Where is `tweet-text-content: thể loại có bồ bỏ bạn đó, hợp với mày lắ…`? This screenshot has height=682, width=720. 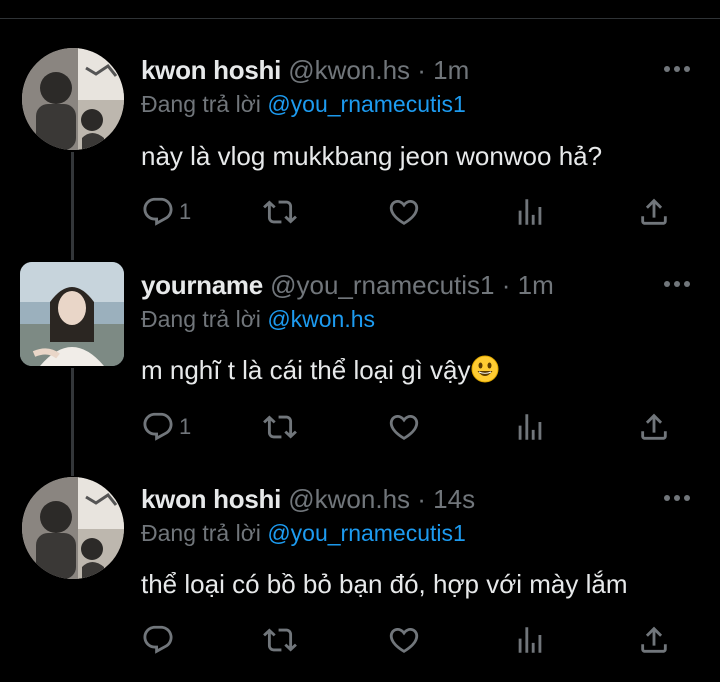
tweet-text-content: thể loại có bồ bỏ bạn đó, hợp với mày lắ… is located at coordinates (384, 584).